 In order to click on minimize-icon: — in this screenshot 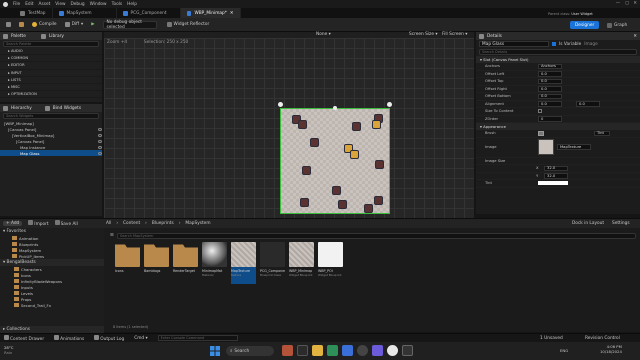, I will do `click(618, 3)`.